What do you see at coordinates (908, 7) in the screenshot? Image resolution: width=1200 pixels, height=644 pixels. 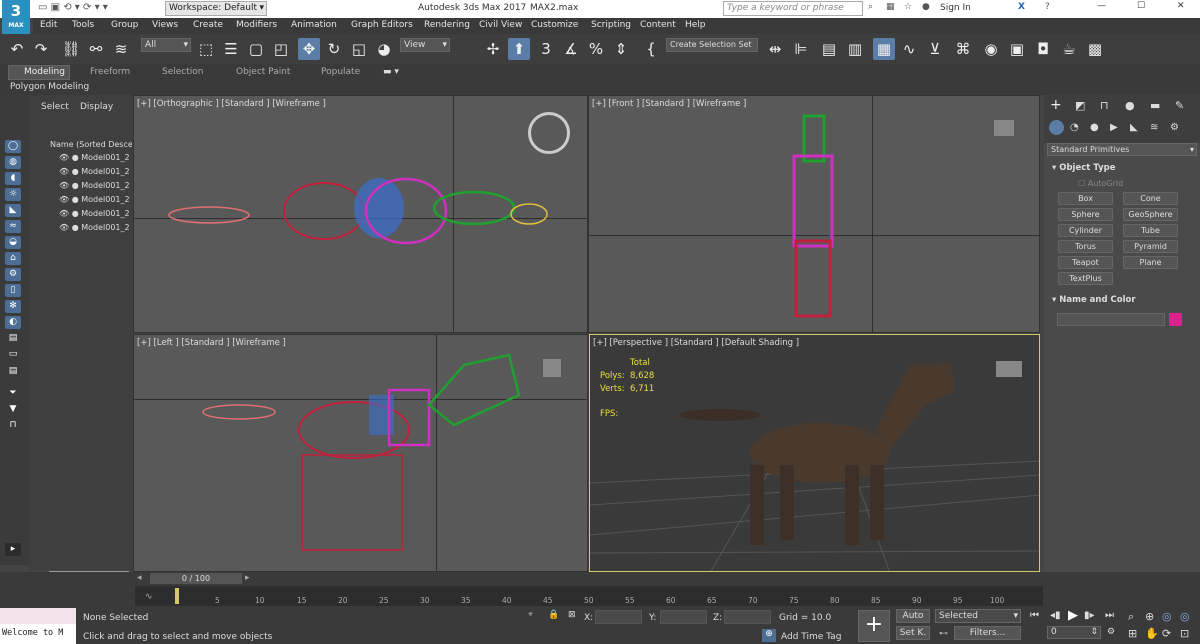 I see `star-icon: ☆` at bounding box center [908, 7].